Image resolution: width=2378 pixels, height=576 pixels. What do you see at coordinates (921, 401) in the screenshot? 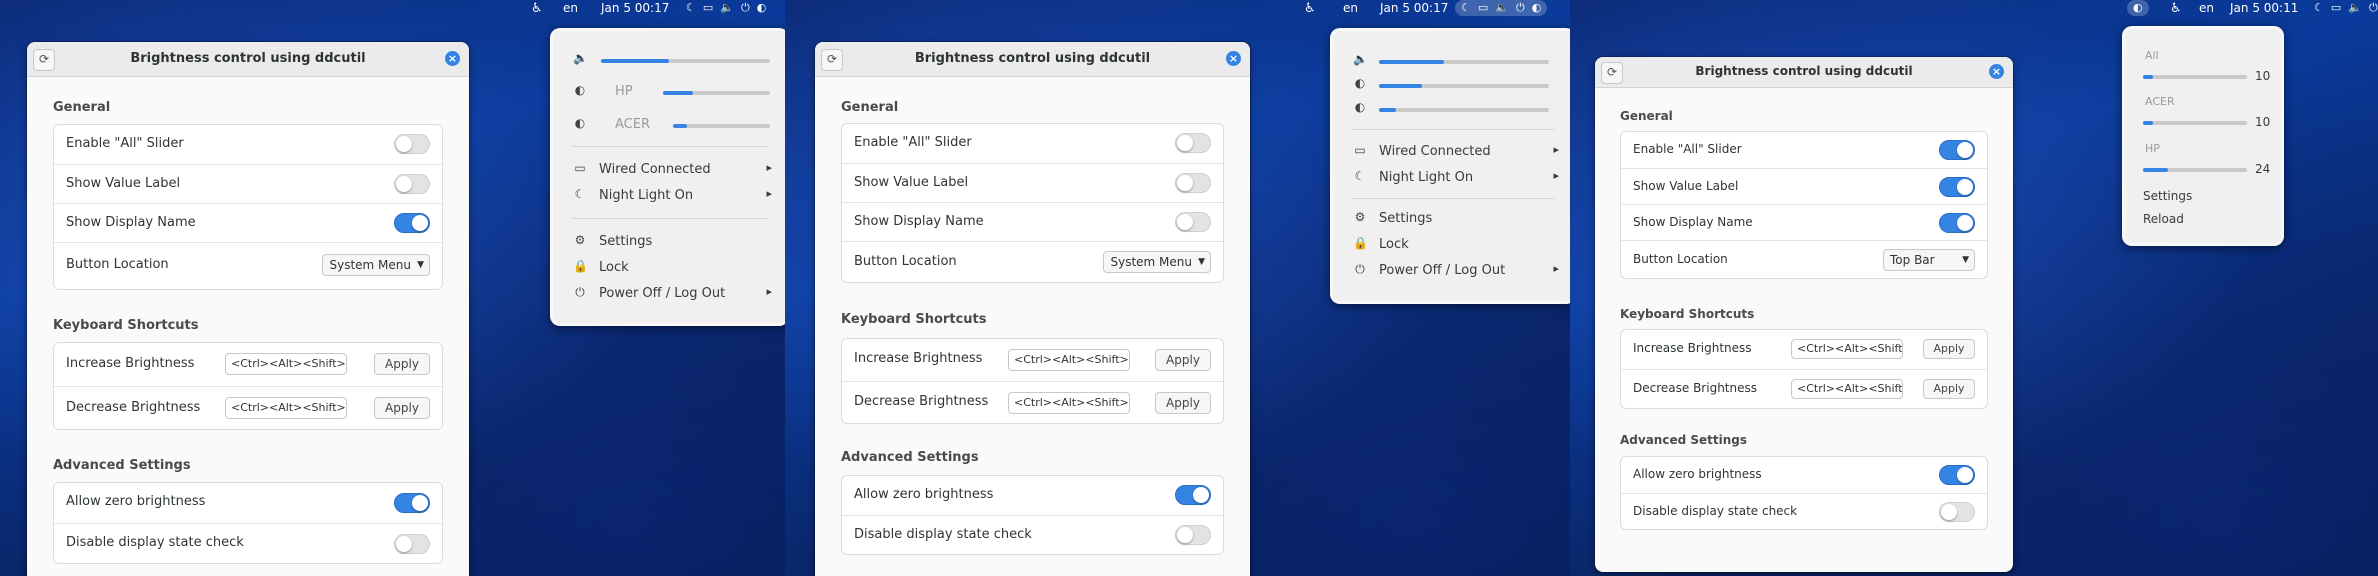
I see `label-decrease: Decrease Brightness` at bounding box center [921, 401].